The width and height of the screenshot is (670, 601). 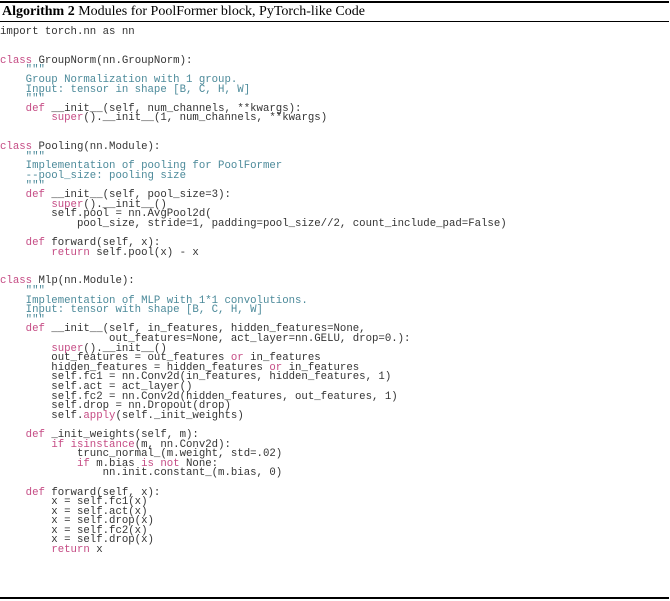 What do you see at coordinates (96, 550) in the screenshot?
I see `code-text: x` at bounding box center [96, 550].